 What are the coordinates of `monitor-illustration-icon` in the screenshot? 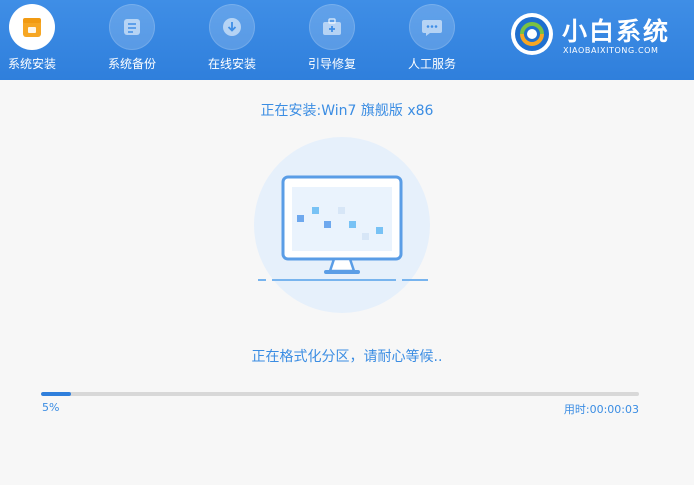 It's located at (342, 225).